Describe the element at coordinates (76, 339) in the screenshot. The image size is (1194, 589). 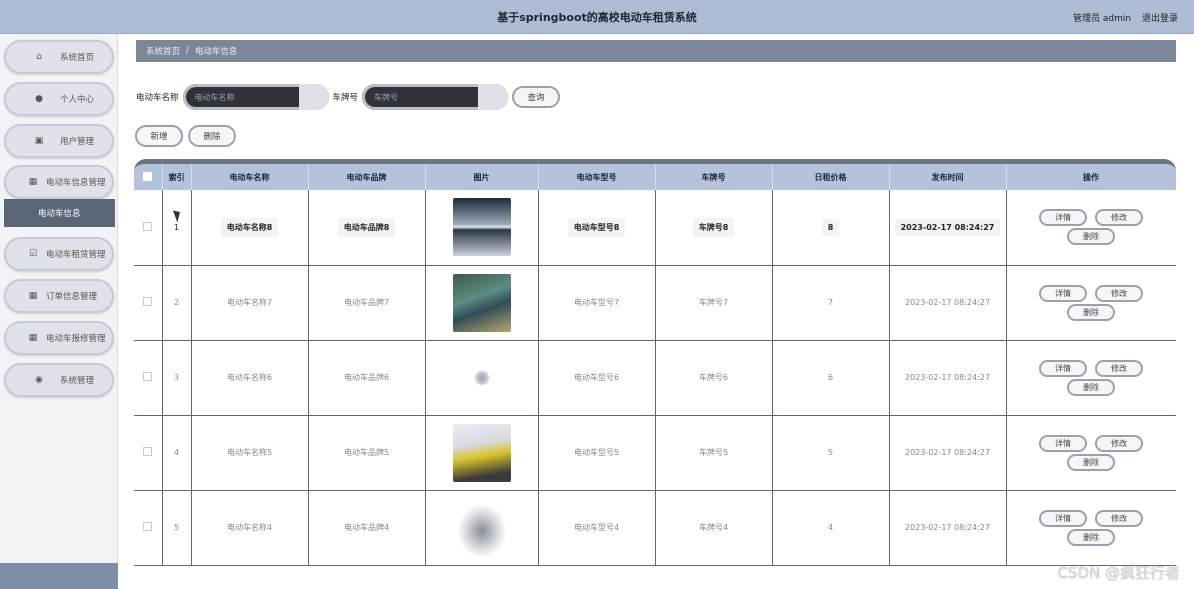
I see `sidebar-item-label: 电动车报修管理` at that location.